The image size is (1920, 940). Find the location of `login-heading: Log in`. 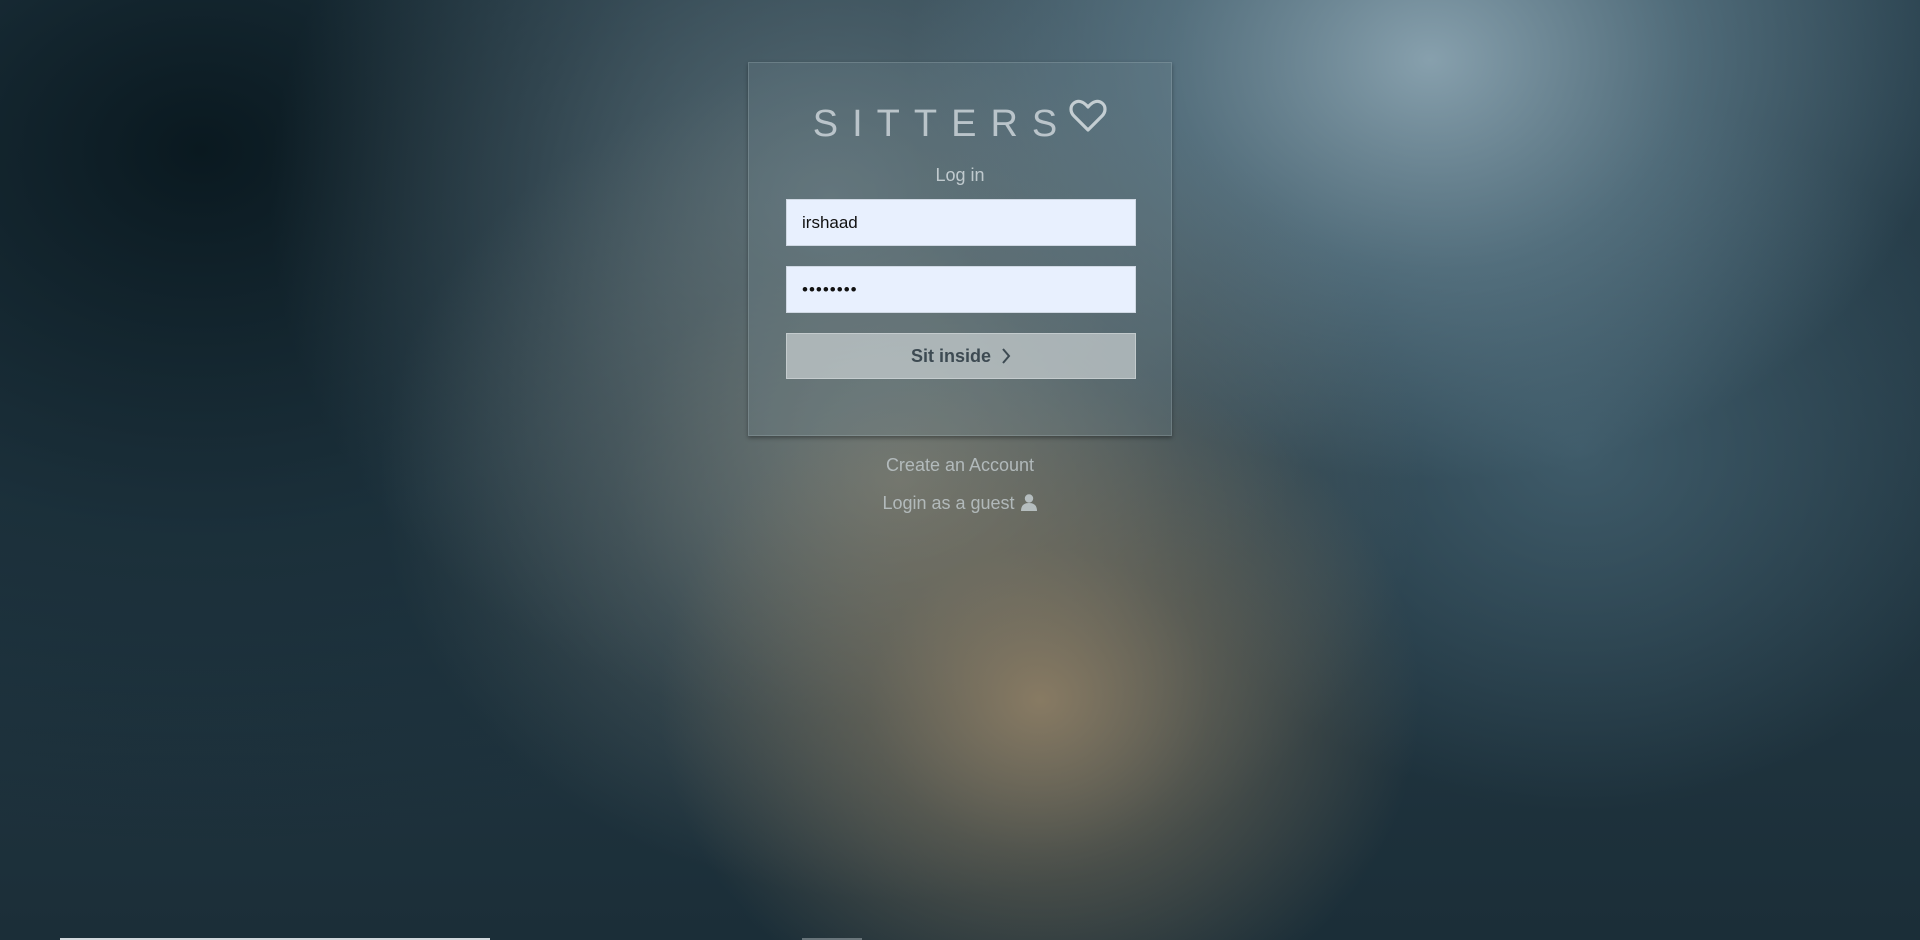

login-heading: Log in is located at coordinates (960, 175).